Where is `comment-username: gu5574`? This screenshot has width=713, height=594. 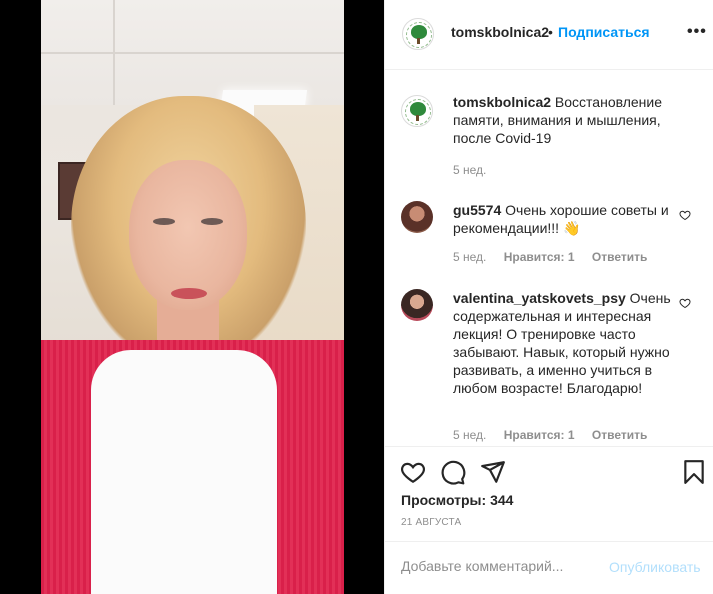
comment-username: gu5574 is located at coordinates (477, 210).